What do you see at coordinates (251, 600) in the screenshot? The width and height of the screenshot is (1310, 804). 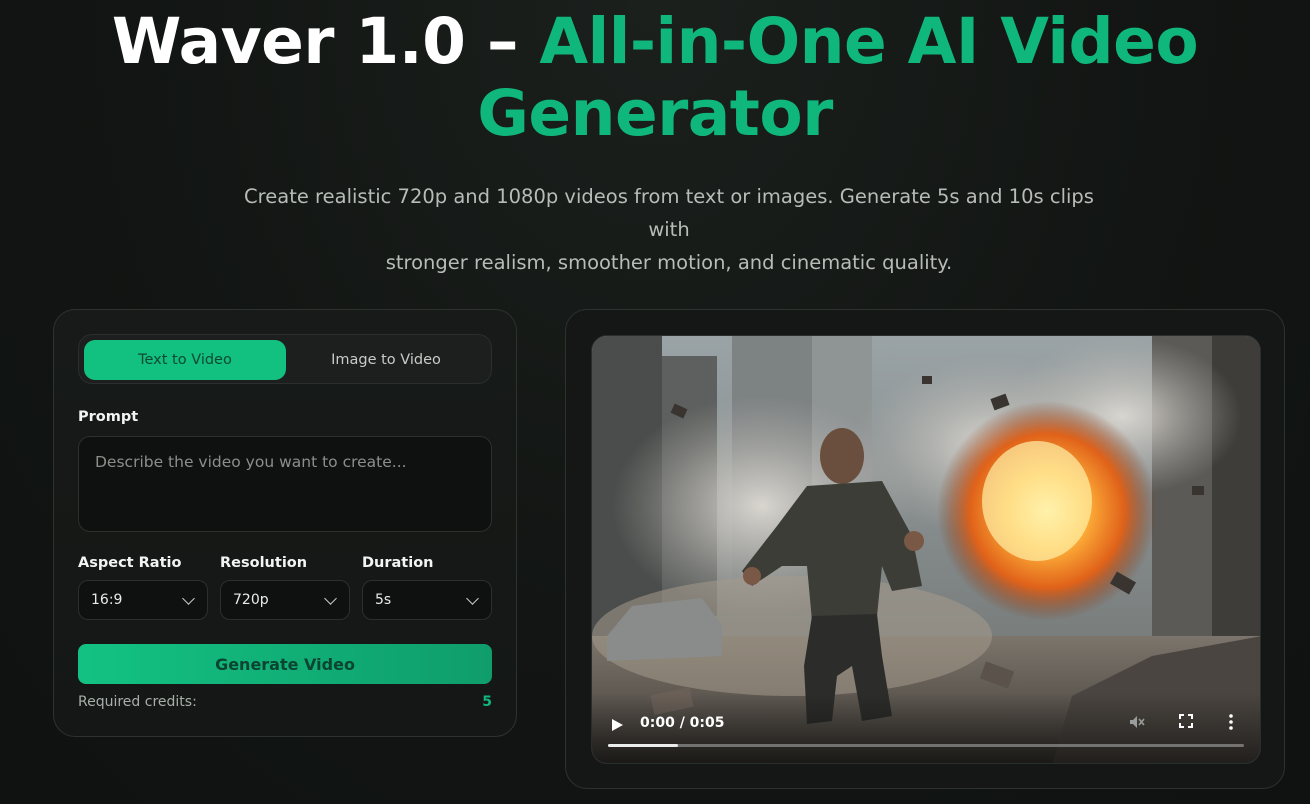 I see `resolution-value: 720p` at bounding box center [251, 600].